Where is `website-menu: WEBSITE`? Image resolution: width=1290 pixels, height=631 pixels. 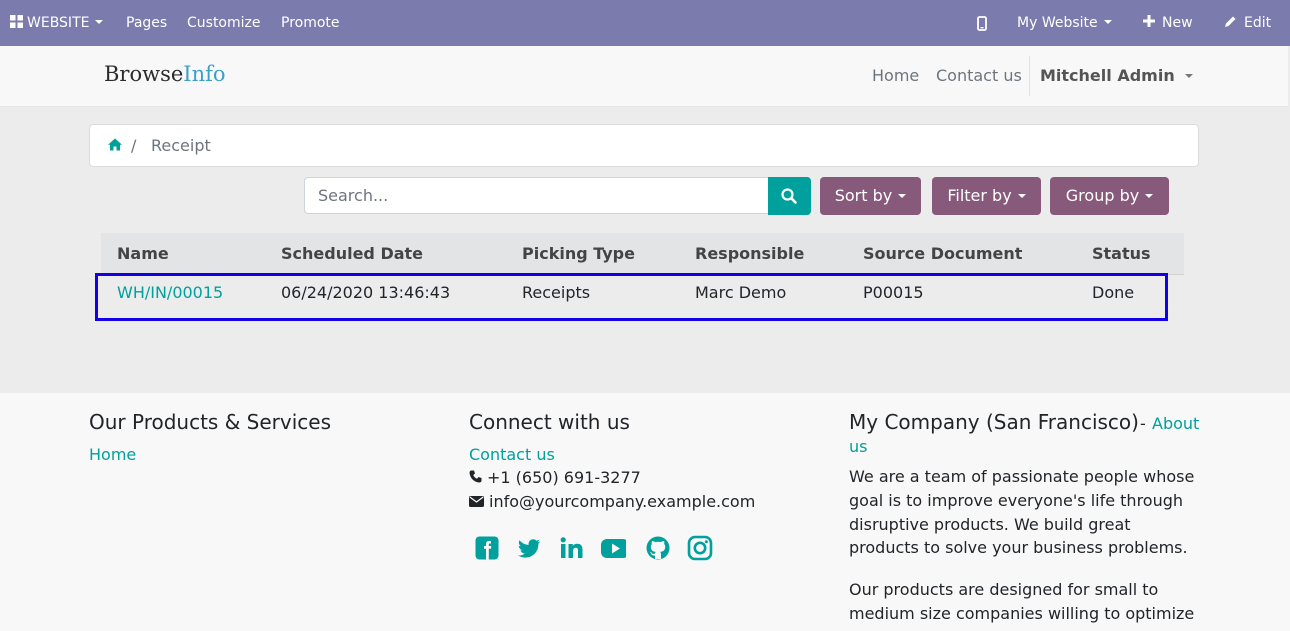
website-menu: WEBSITE is located at coordinates (57, 23).